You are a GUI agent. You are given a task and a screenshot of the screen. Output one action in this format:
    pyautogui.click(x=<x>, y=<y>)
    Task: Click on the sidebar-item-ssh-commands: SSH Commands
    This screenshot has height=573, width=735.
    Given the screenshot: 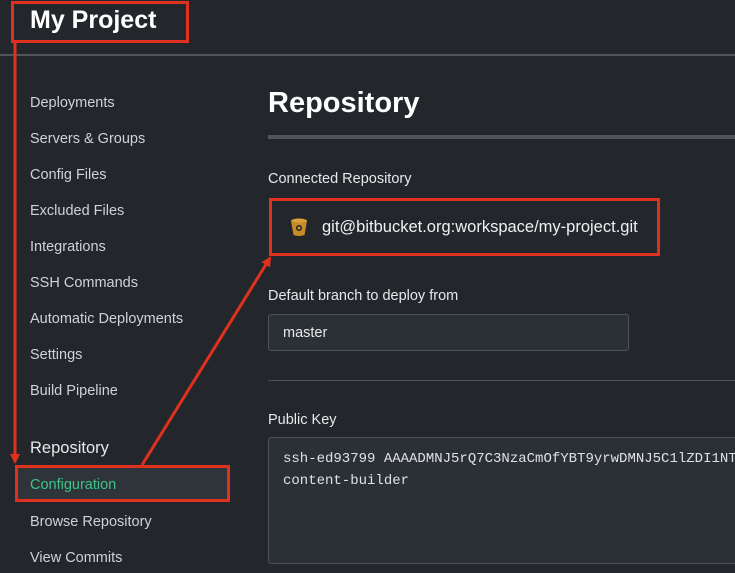 What is the action you would take?
    pyautogui.click(x=84, y=283)
    